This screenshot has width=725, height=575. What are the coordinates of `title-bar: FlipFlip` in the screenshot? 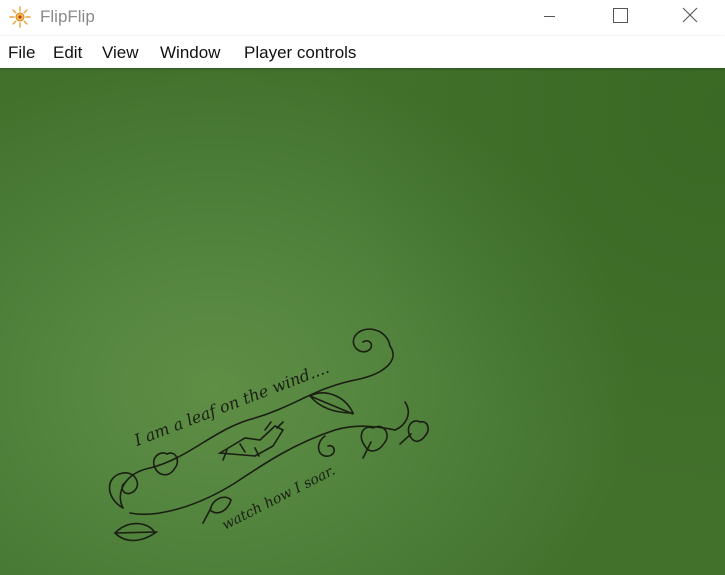 It's located at (362, 18).